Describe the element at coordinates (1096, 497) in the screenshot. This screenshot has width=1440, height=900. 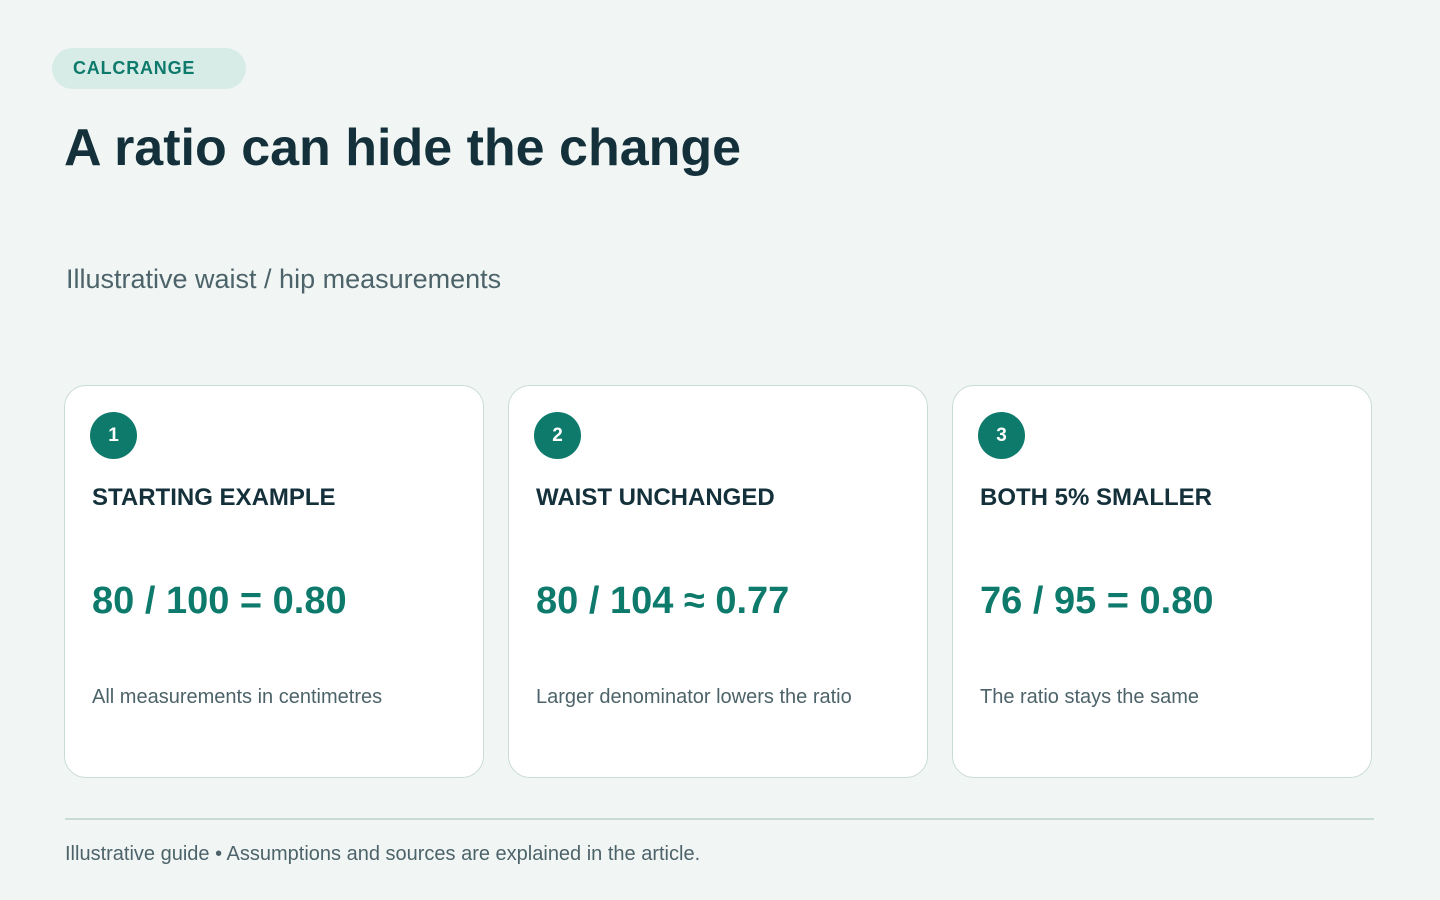
I see `card-heading: BOTH 5% SMALLER` at that location.